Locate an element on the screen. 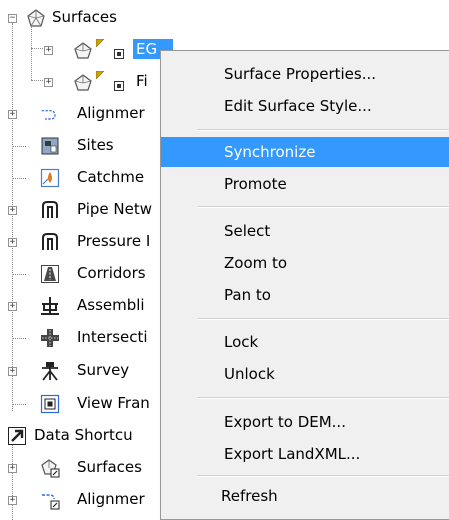 The image size is (449, 520). surface-shortcut-icon is located at coordinates (50, 468).